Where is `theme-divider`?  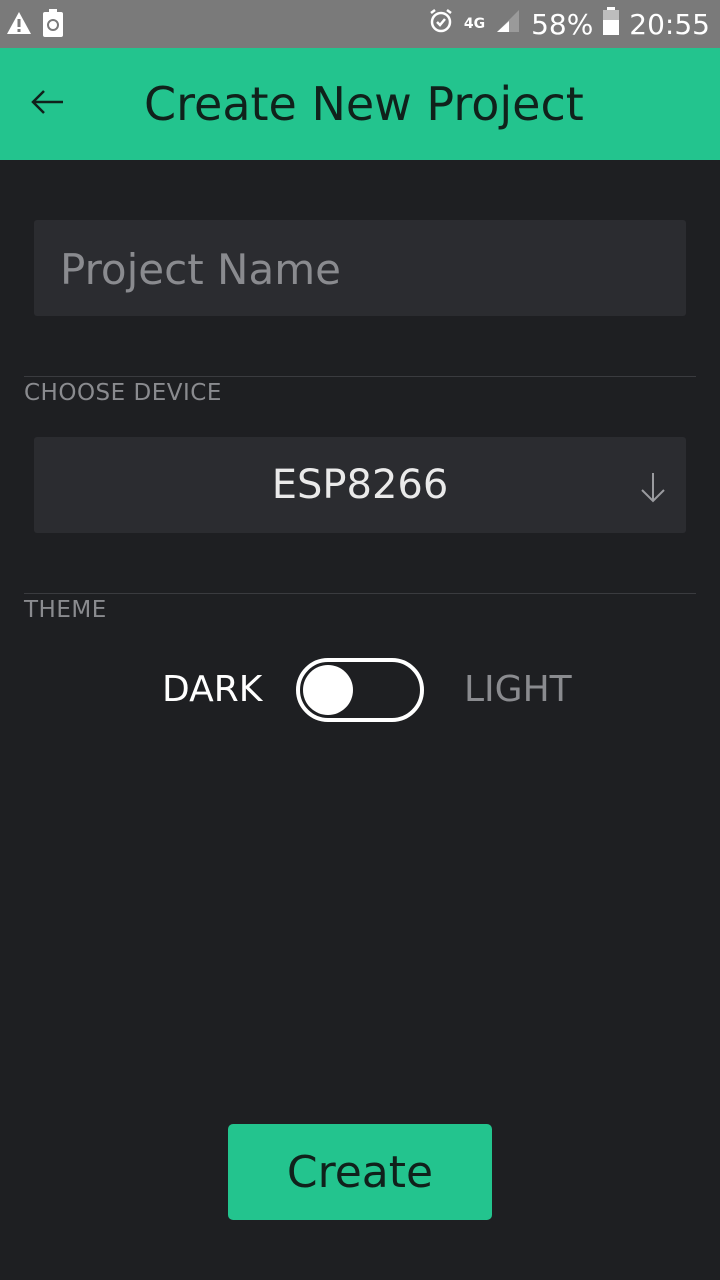 theme-divider is located at coordinates (360, 593).